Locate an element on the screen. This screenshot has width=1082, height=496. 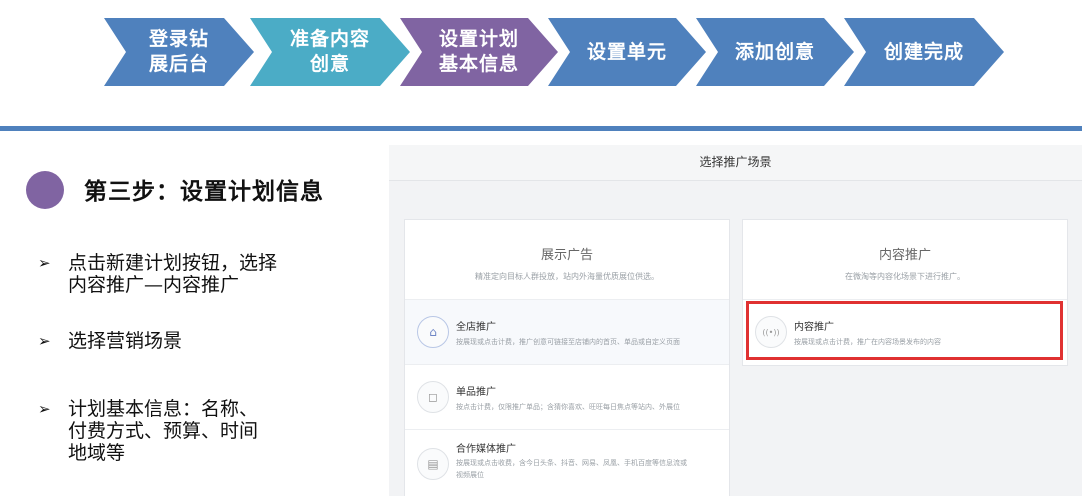
flow-step-label: 设置单元 is located at coordinates (626, 51).